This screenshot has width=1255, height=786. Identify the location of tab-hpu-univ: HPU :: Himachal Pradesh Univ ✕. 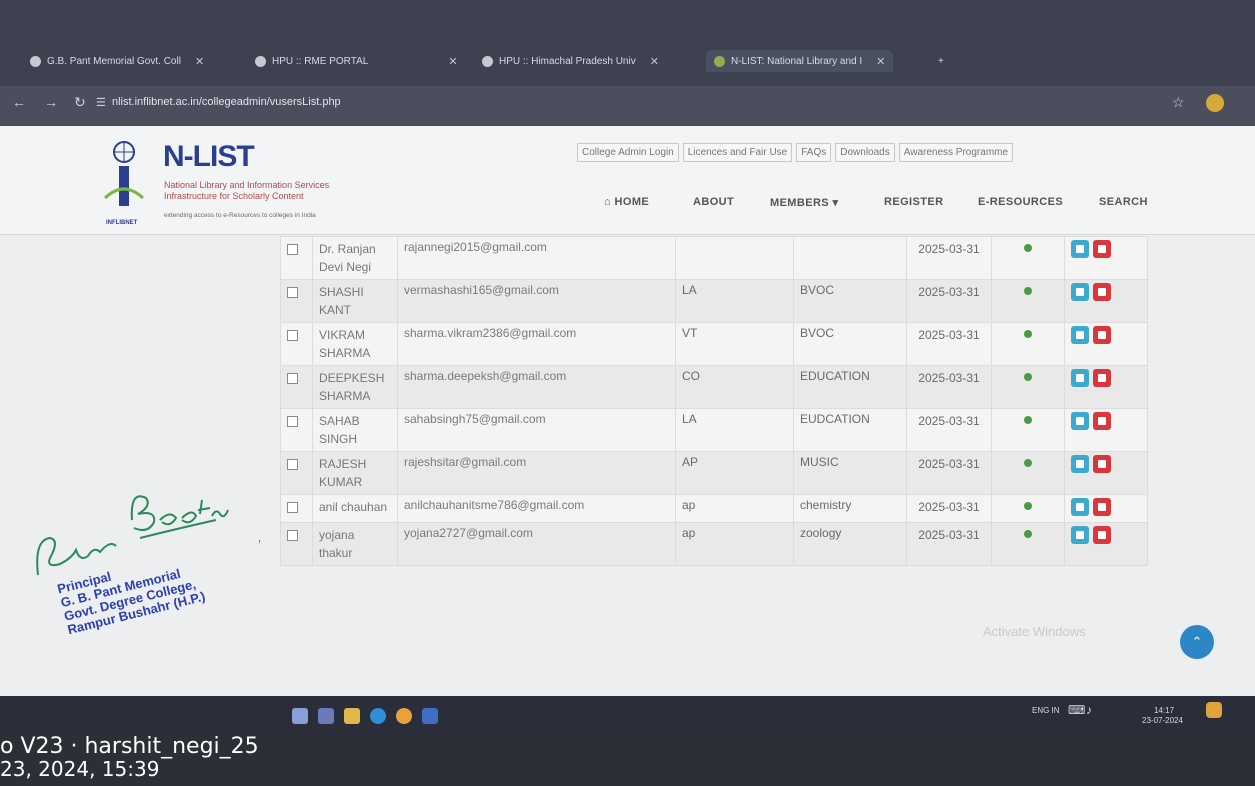
(570, 61).